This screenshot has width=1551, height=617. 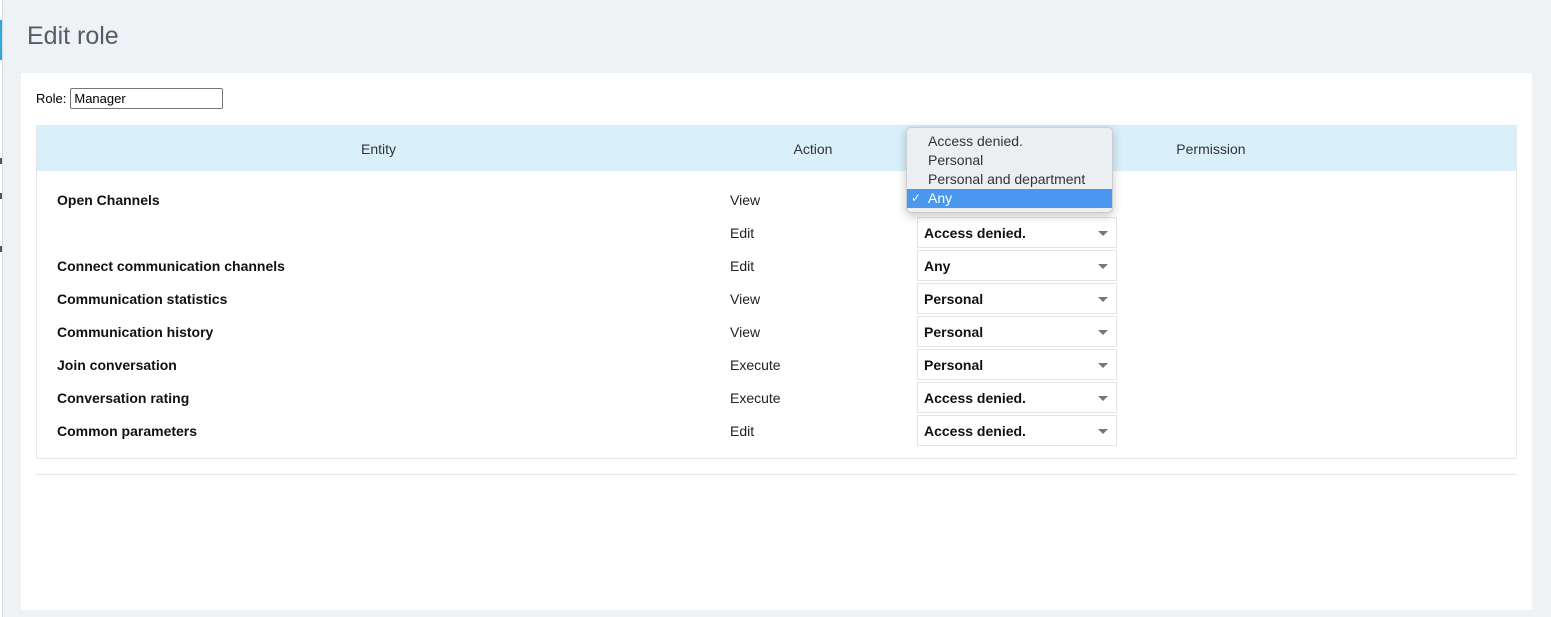 What do you see at coordinates (956, 160) in the screenshot?
I see `option-label: Personal` at bounding box center [956, 160].